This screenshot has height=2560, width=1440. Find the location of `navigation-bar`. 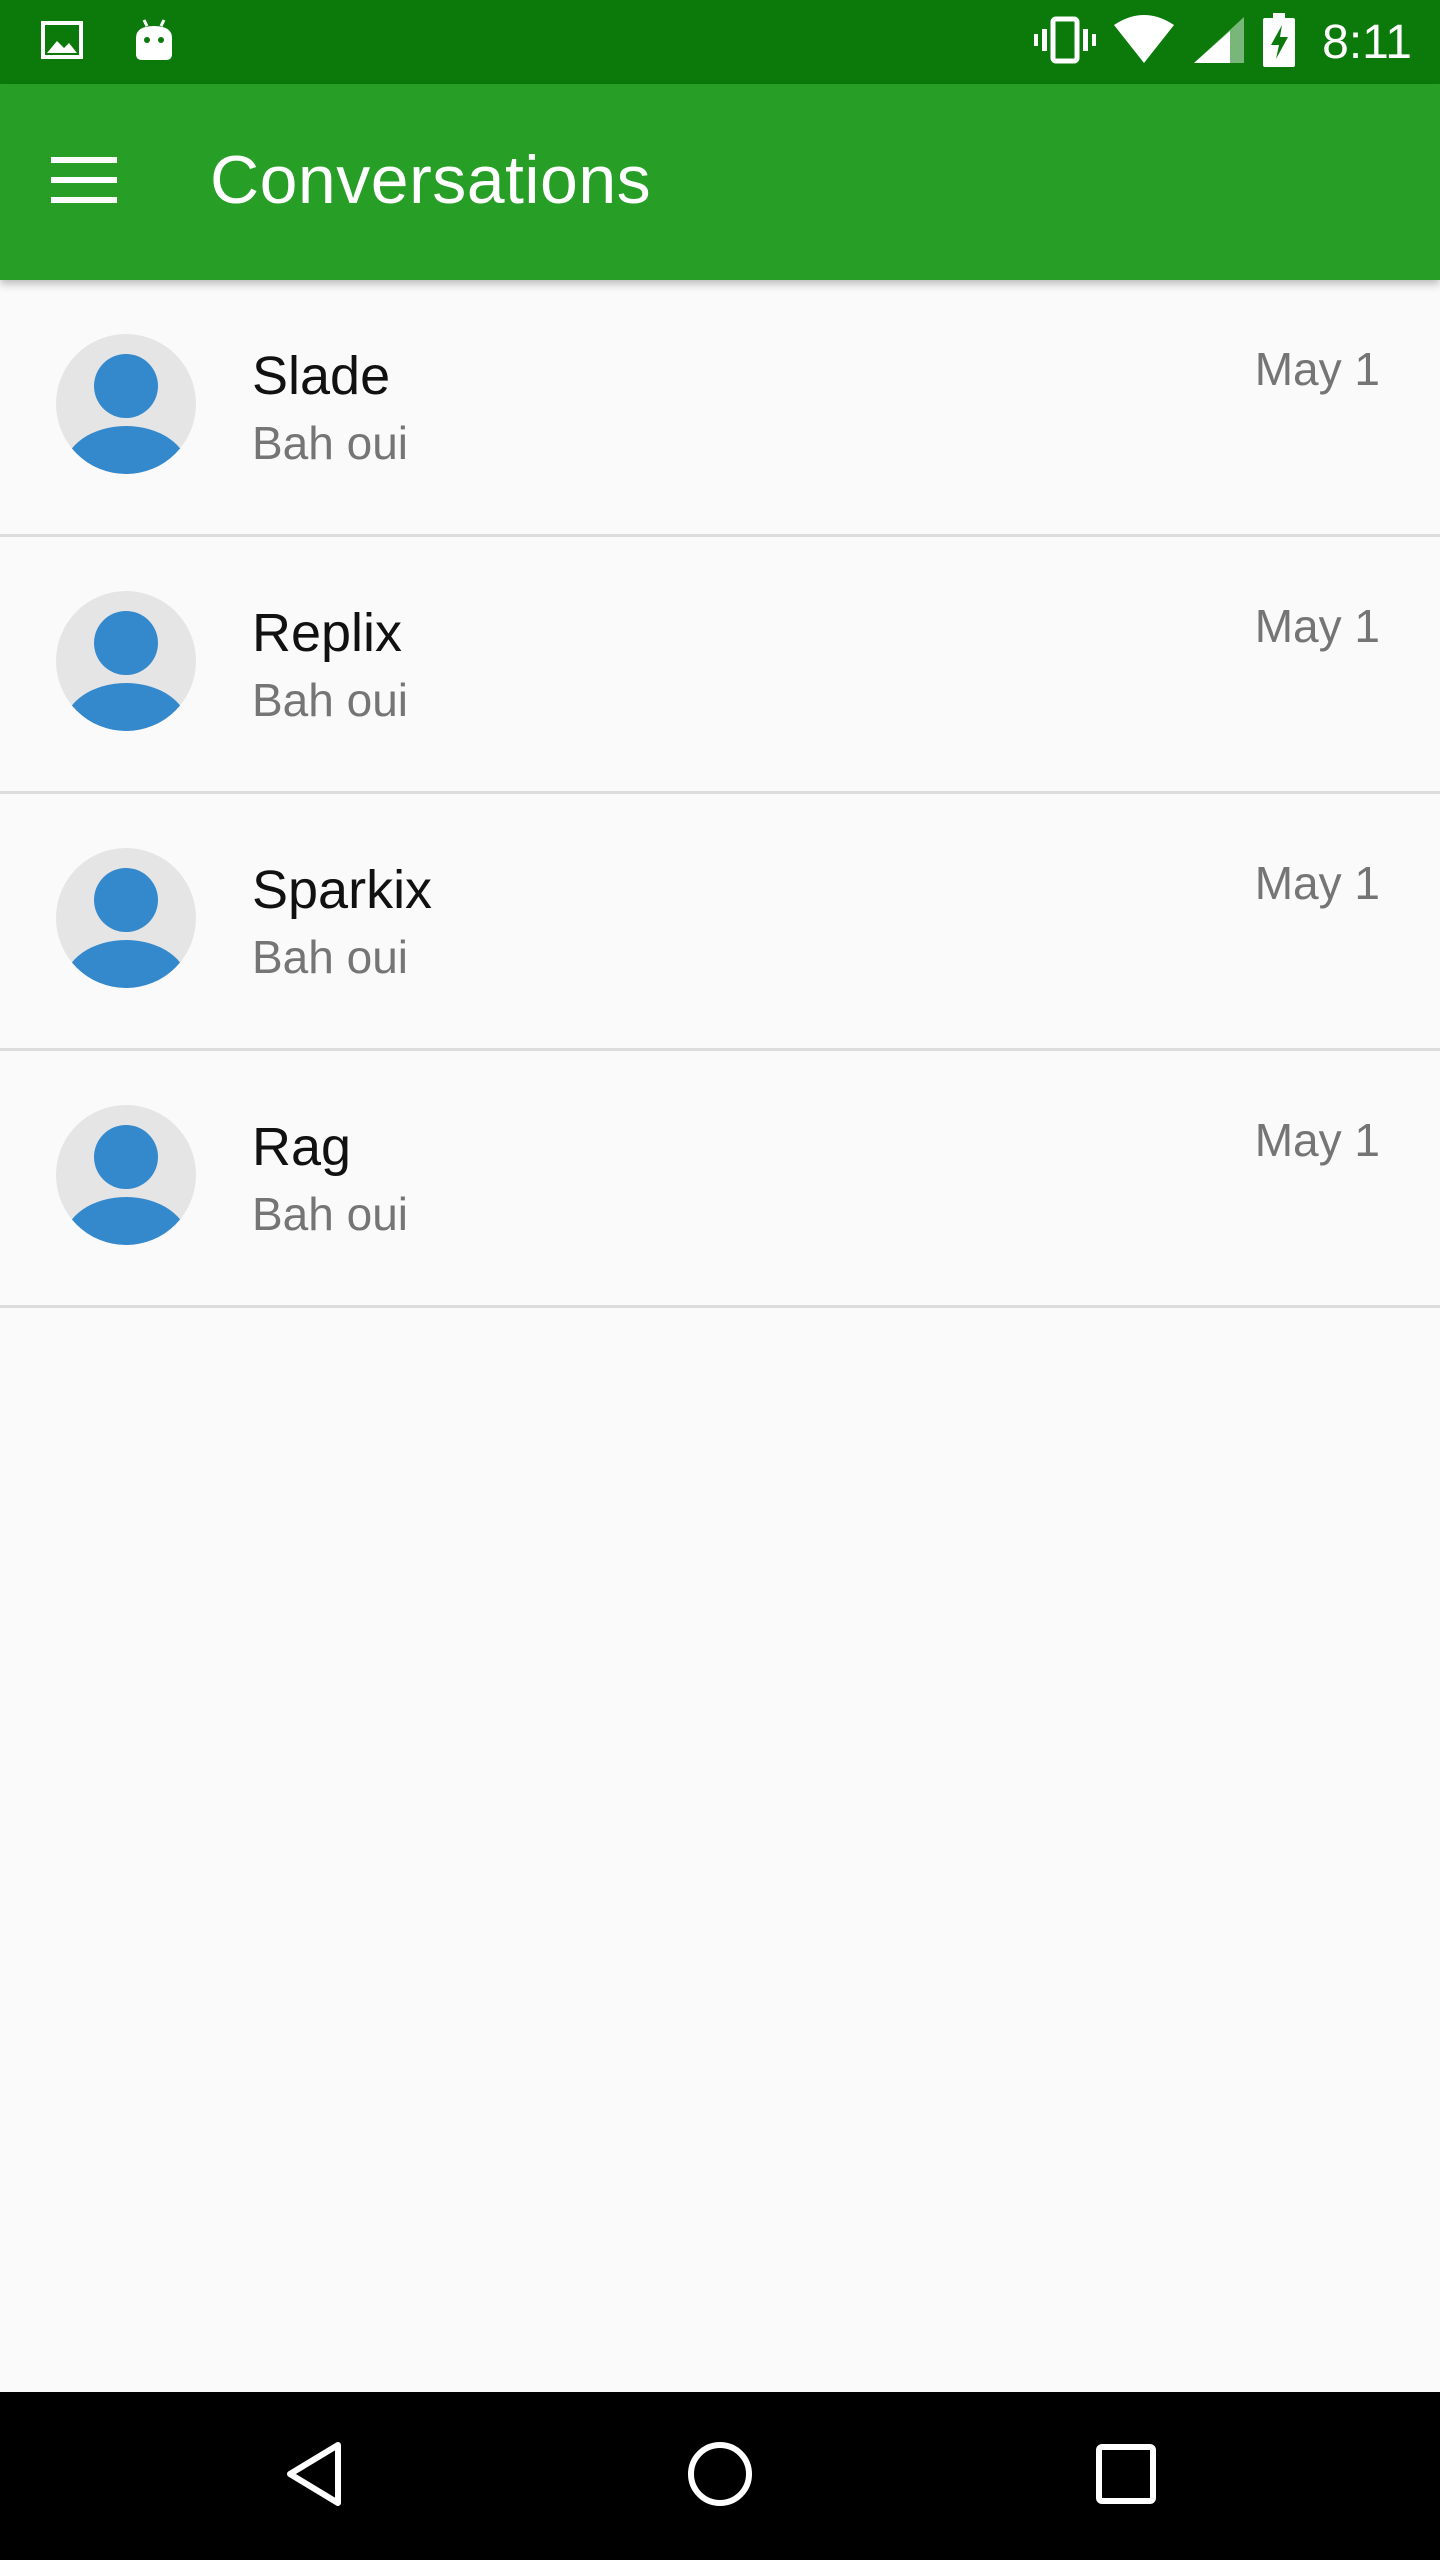

navigation-bar is located at coordinates (720, 2476).